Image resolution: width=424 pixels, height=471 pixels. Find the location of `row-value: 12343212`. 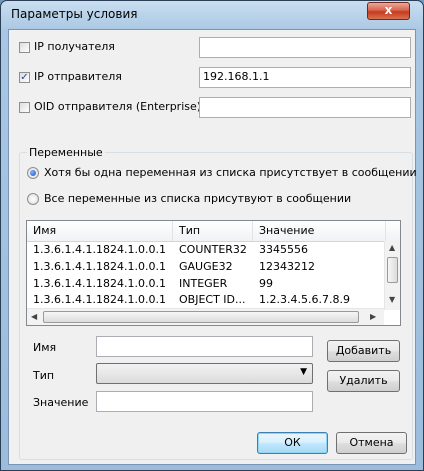

row-value: 12343212 is located at coordinates (287, 266).